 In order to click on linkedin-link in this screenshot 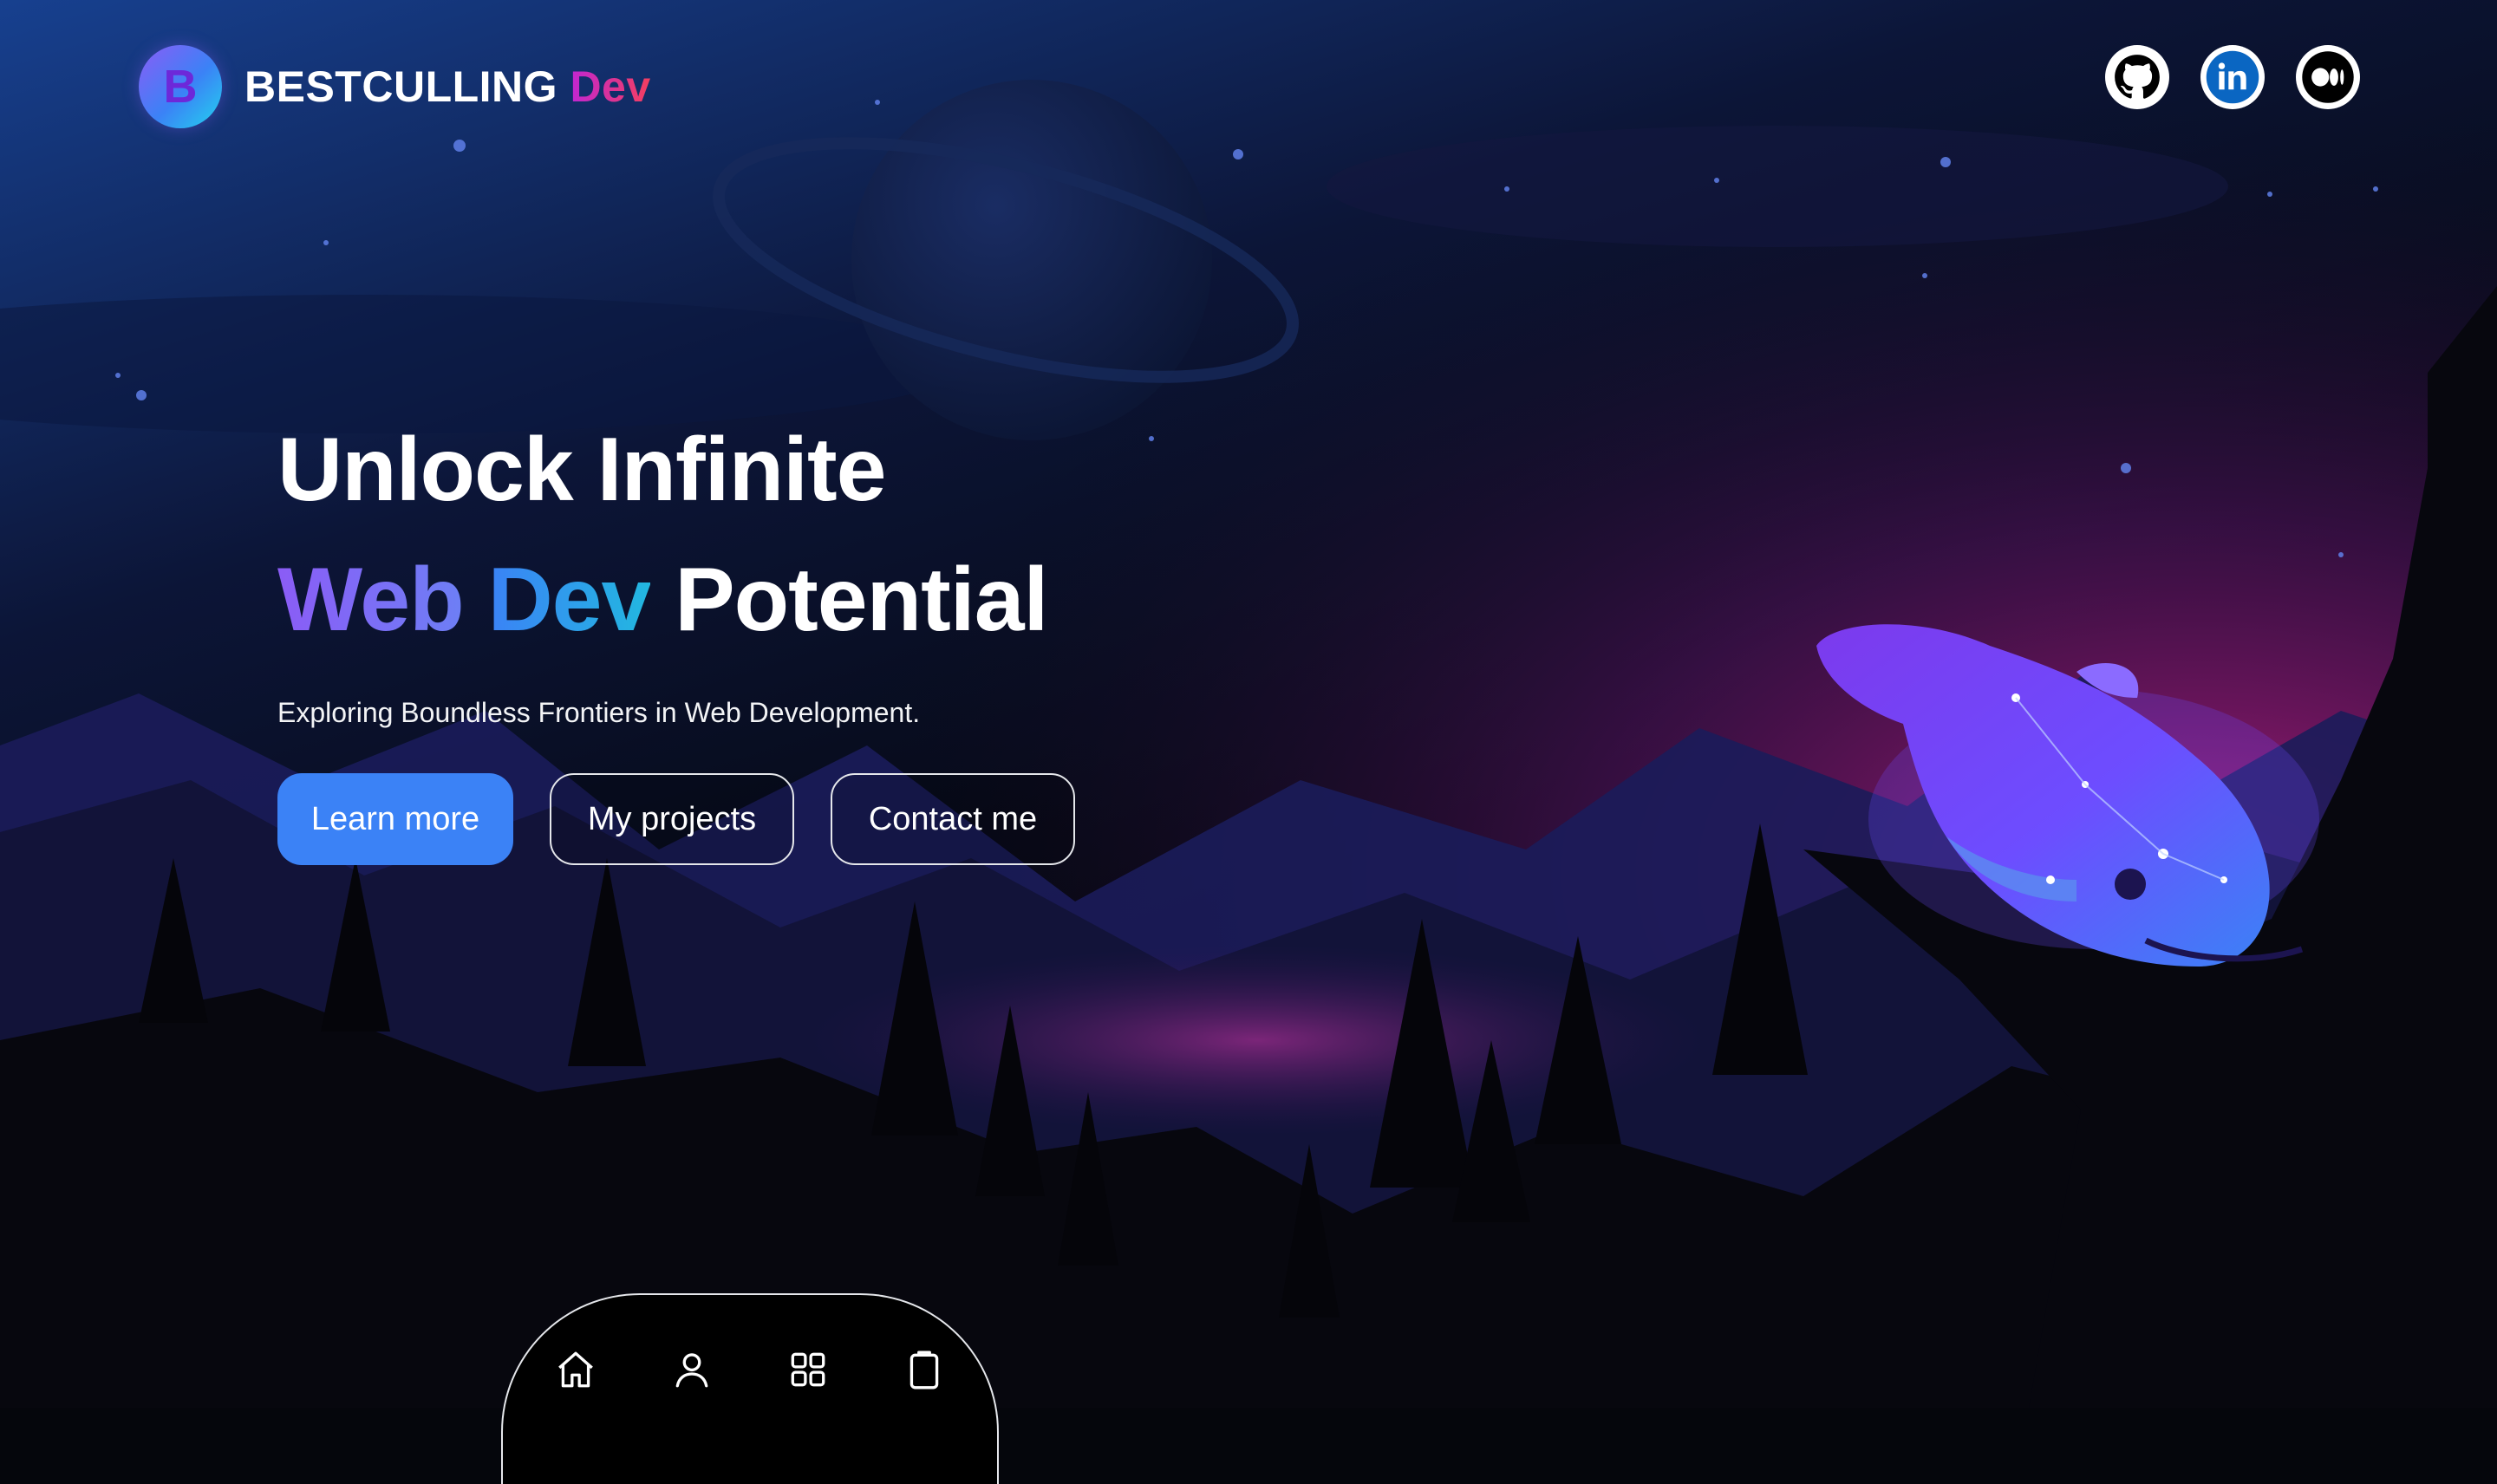, I will do `click(2232, 77)`.